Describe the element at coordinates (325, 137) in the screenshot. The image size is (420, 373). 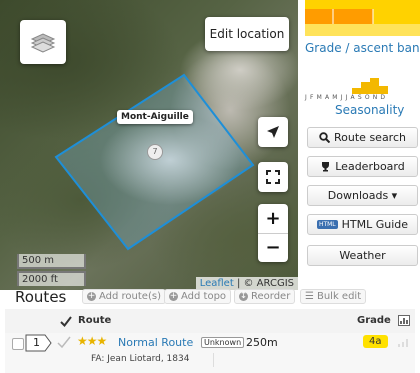
I see `search-icon` at that location.